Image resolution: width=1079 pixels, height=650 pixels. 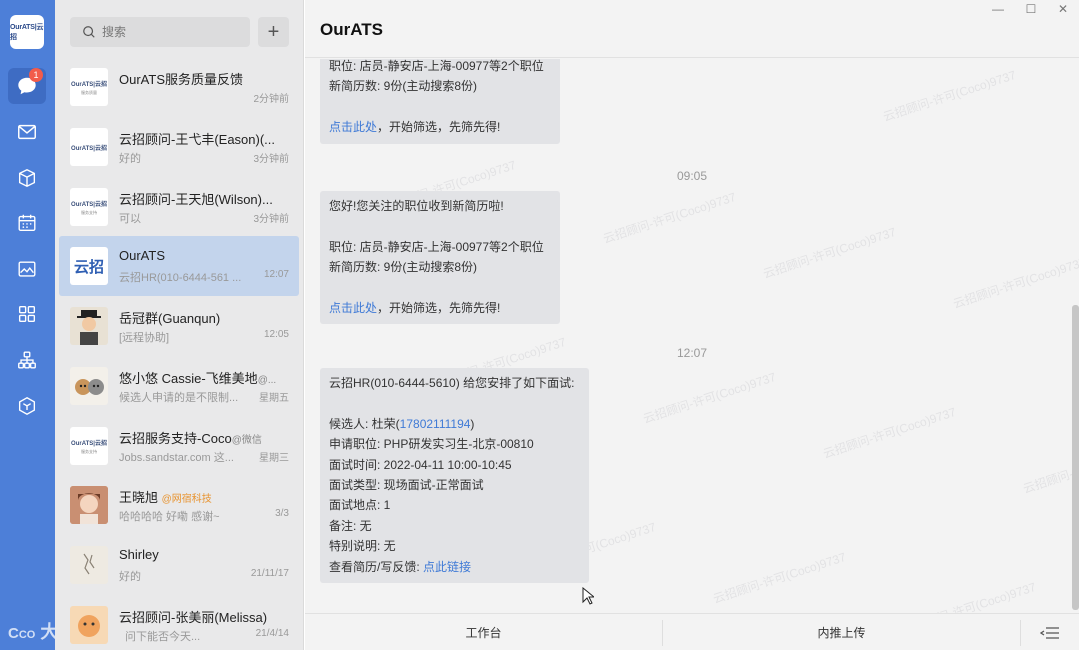 I want to click on conversation-item: 悠小悠 Cassie-飞维美地@... 候选人申请的是不限制... 星期五, so click(x=179, y=386).